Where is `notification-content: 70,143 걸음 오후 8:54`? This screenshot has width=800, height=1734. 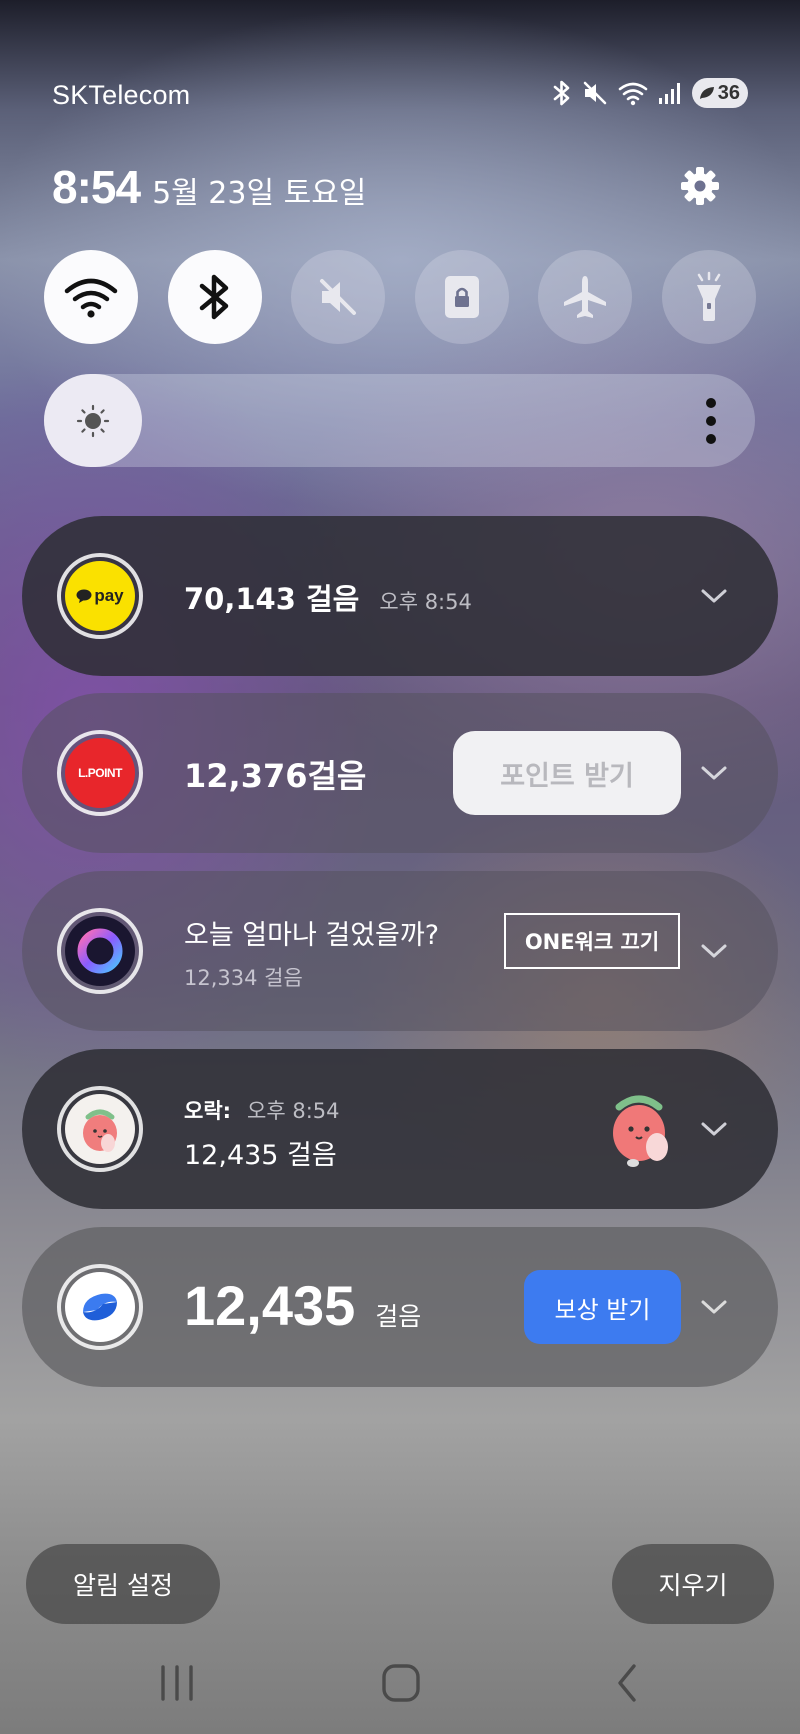
notification-content: 70,143 걸음 오후 8:54 is located at coordinates (328, 597).